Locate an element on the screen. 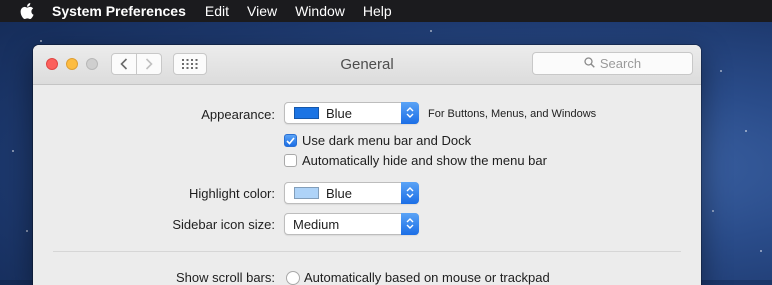 This screenshot has height=285, width=772. menu-bar: System Preferences Edit View Window Help is located at coordinates (386, 11).